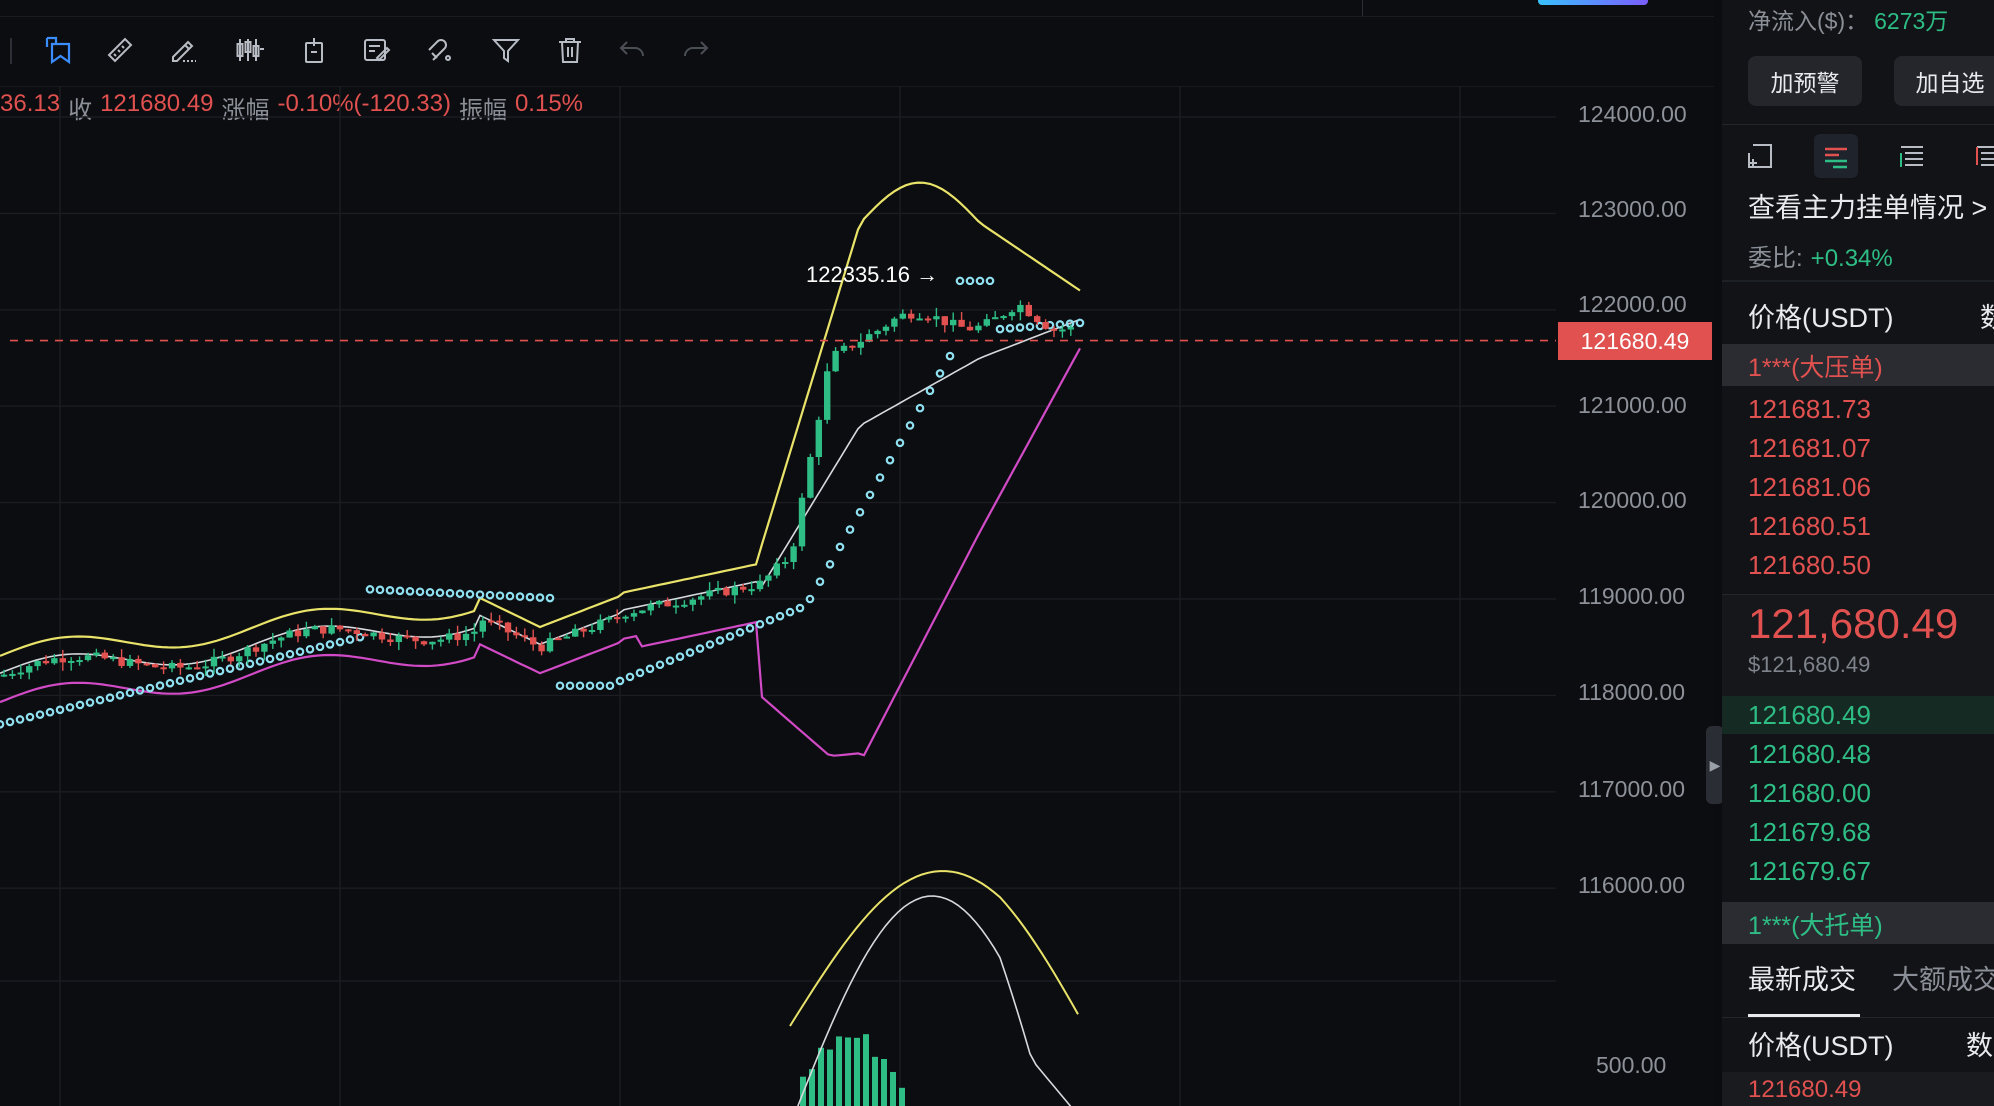 The height and width of the screenshot is (1106, 1994). Describe the element at coordinates (314, 50) in the screenshot. I see `ruler-vertical-icon` at that location.